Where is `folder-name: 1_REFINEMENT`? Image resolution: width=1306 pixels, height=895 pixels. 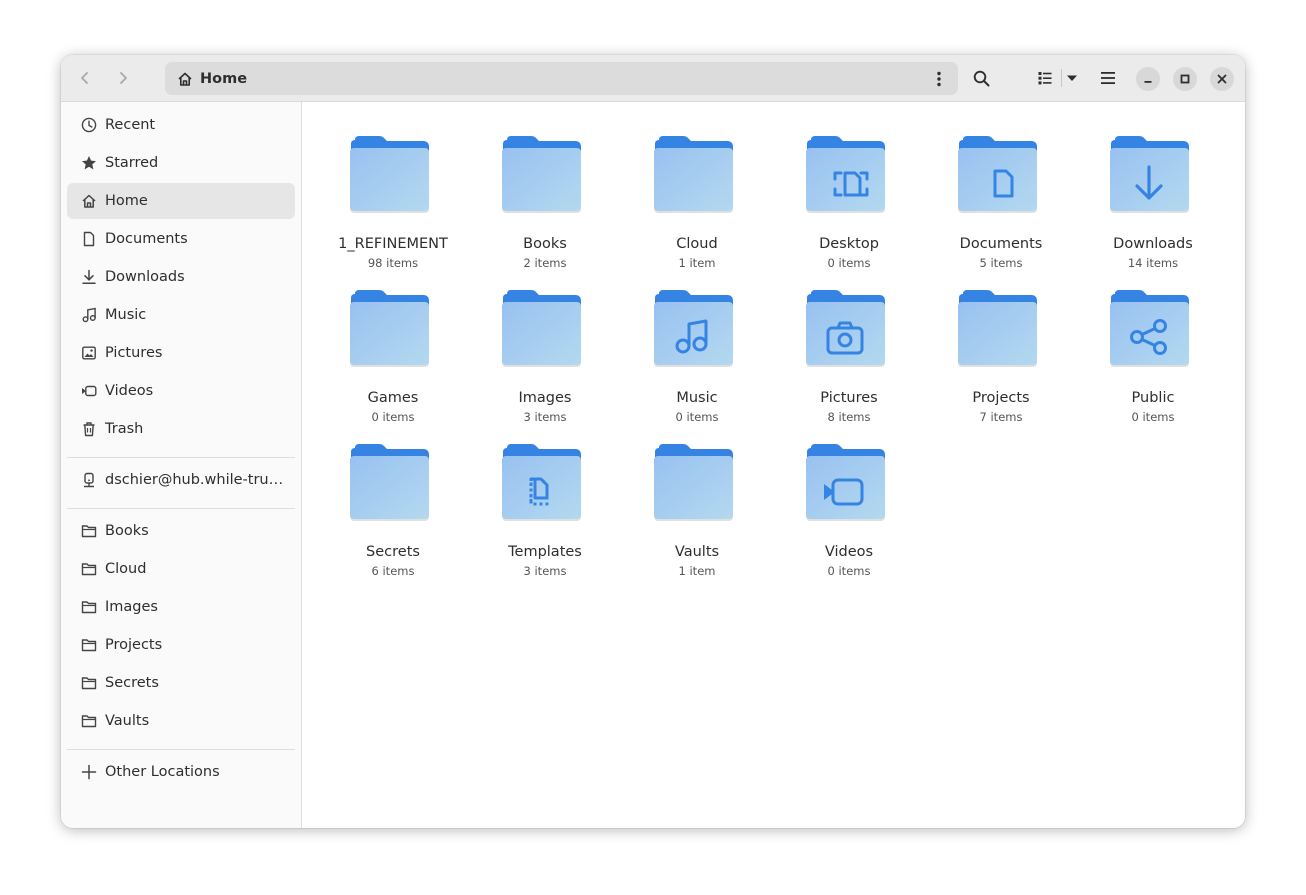
folder-name: 1_REFINEMENT is located at coordinates (393, 244).